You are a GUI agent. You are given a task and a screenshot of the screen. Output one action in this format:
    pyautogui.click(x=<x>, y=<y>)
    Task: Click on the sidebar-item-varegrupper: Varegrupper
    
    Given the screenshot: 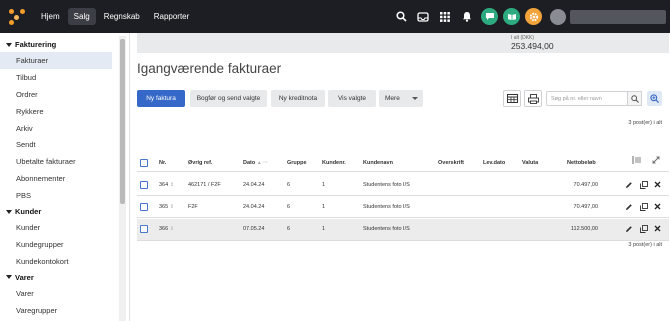 What is the action you would take?
    pyautogui.click(x=56, y=310)
    